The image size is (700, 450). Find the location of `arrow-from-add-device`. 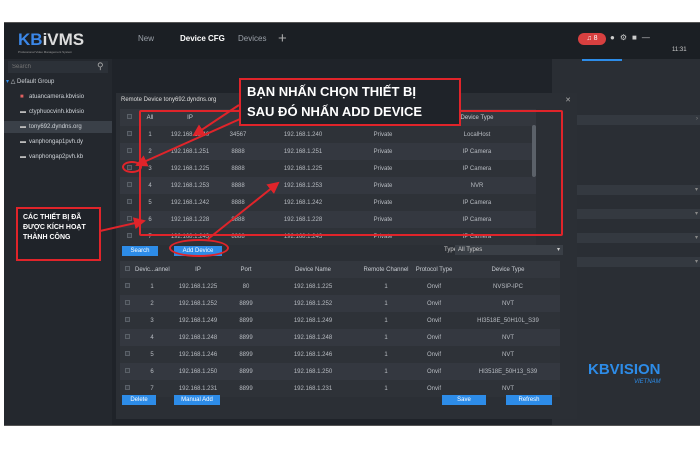

arrow-from-add-device is located at coordinates (243, 210).